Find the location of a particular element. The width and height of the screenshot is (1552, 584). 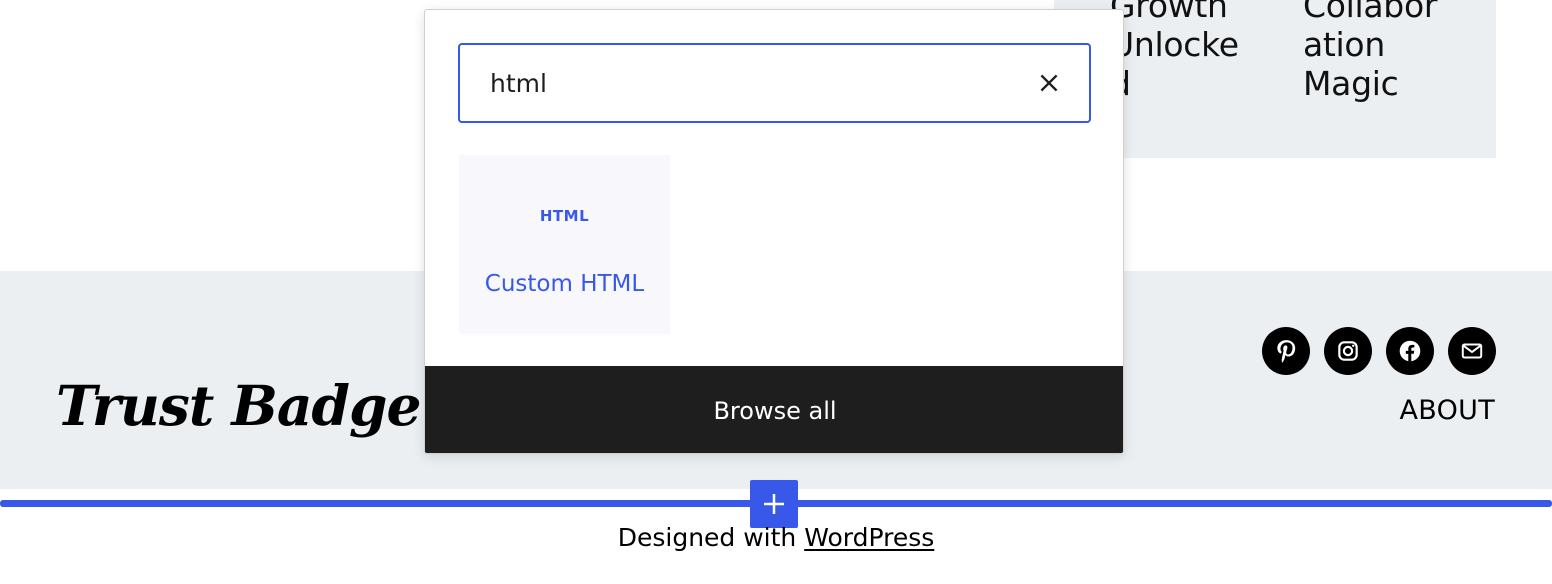

card-title-line: Growth is located at coordinates (1169, 12).